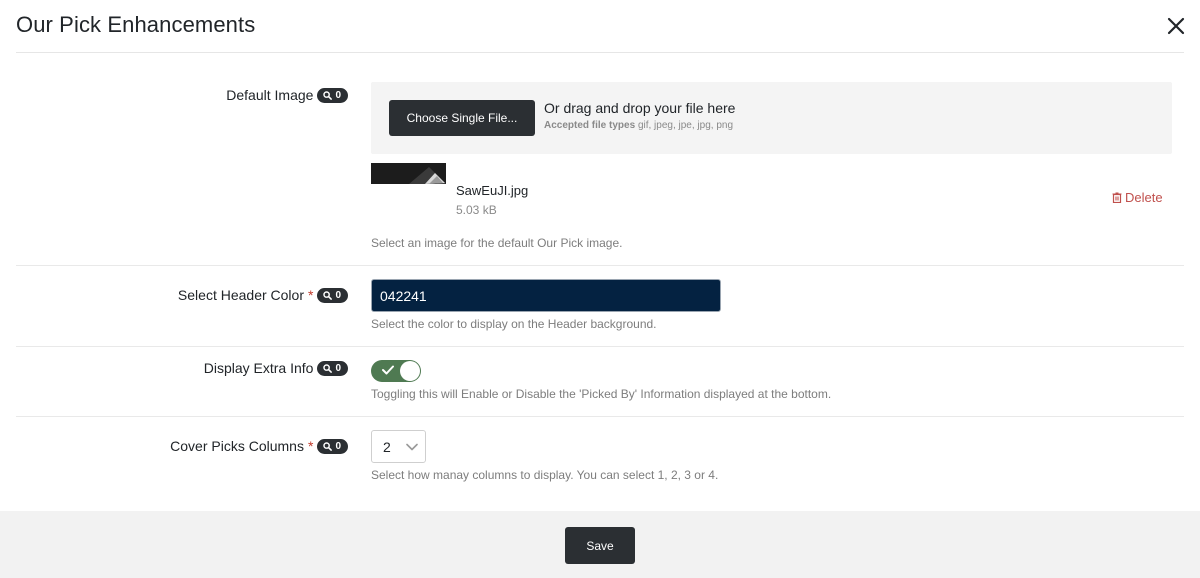 This screenshot has height=578, width=1200. I want to click on header-color-search-badge: 0, so click(332, 295).